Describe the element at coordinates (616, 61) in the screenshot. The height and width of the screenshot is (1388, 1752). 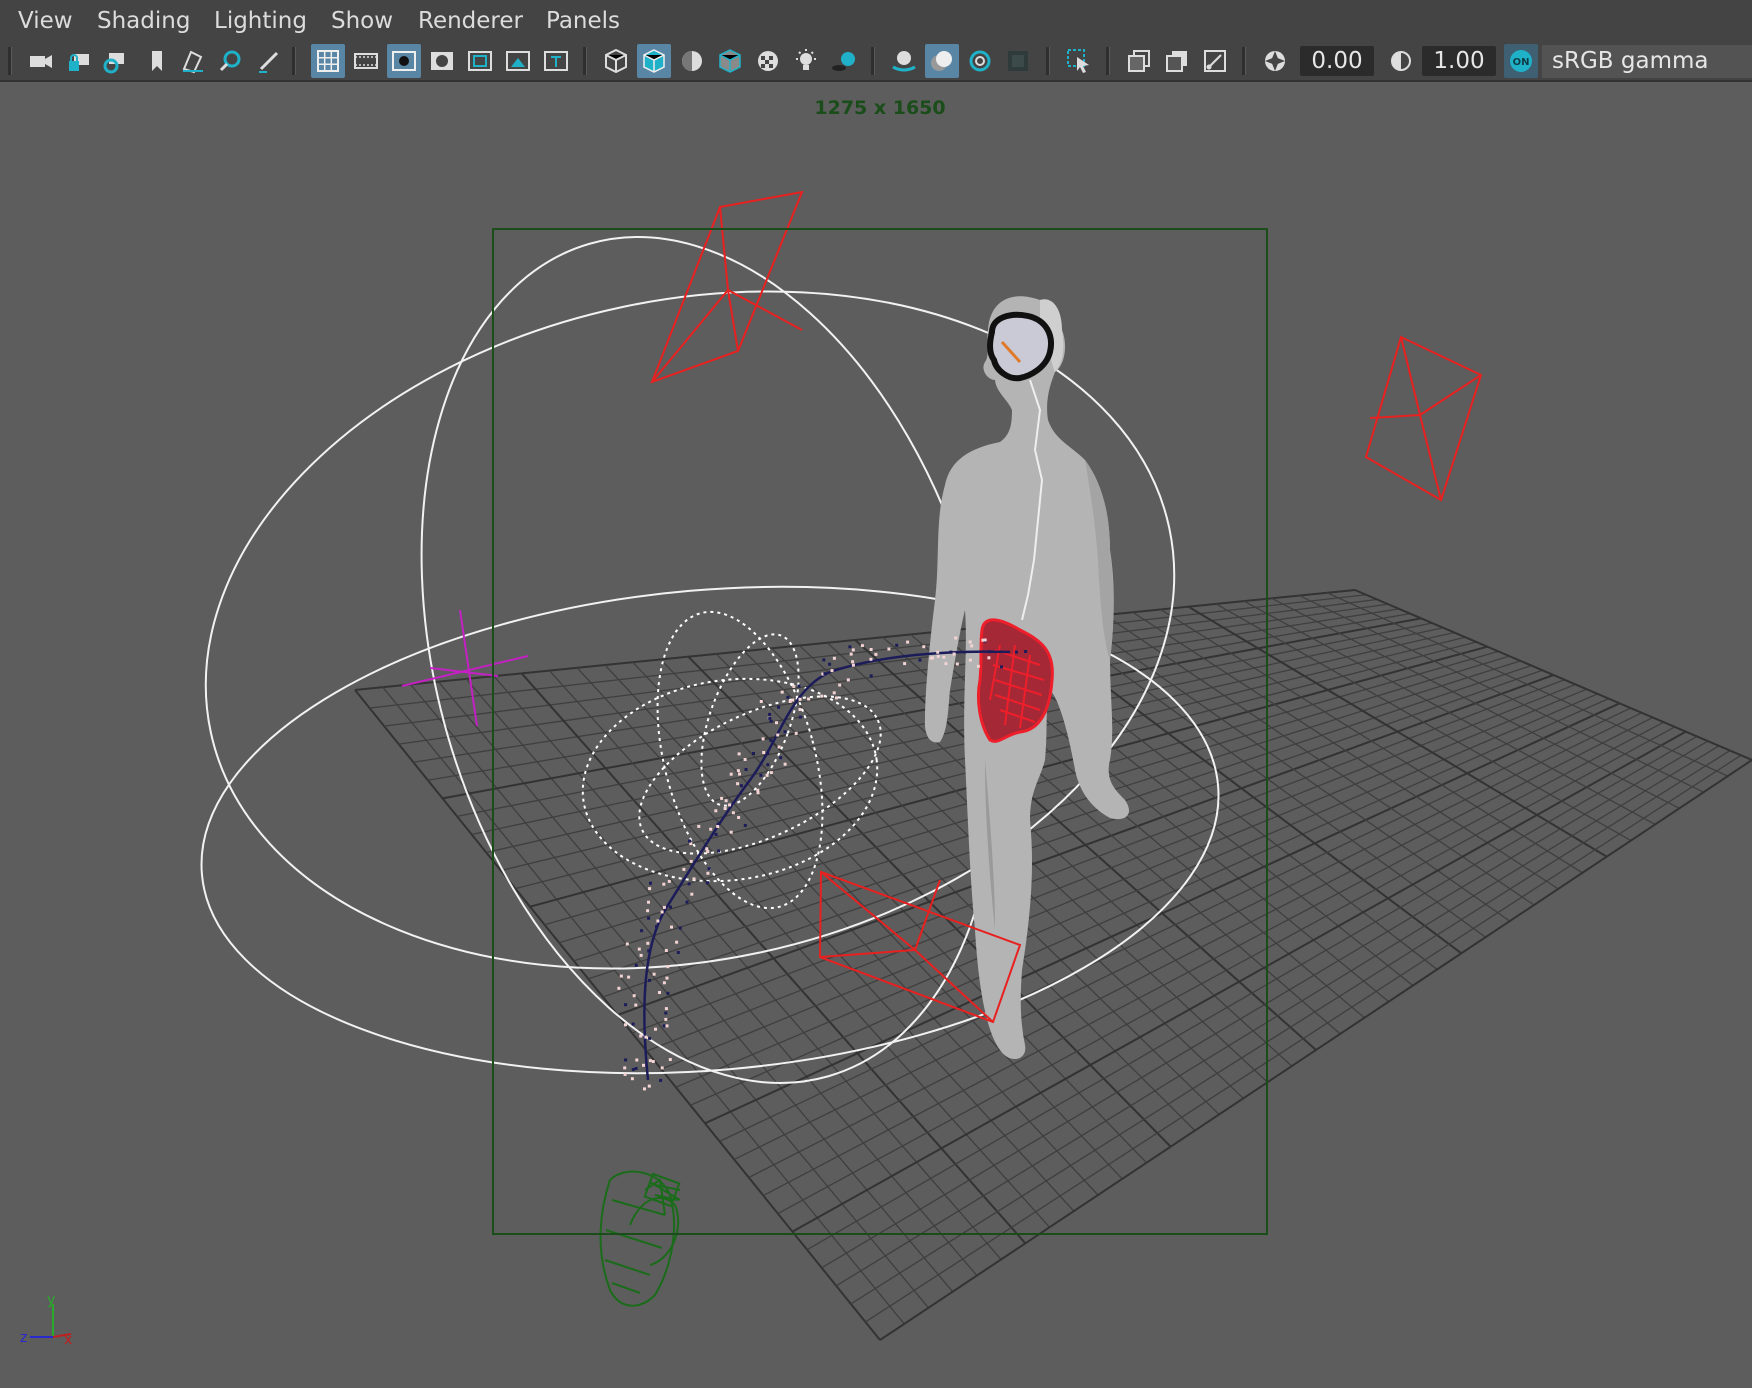
I see `wireframe-icon` at that location.